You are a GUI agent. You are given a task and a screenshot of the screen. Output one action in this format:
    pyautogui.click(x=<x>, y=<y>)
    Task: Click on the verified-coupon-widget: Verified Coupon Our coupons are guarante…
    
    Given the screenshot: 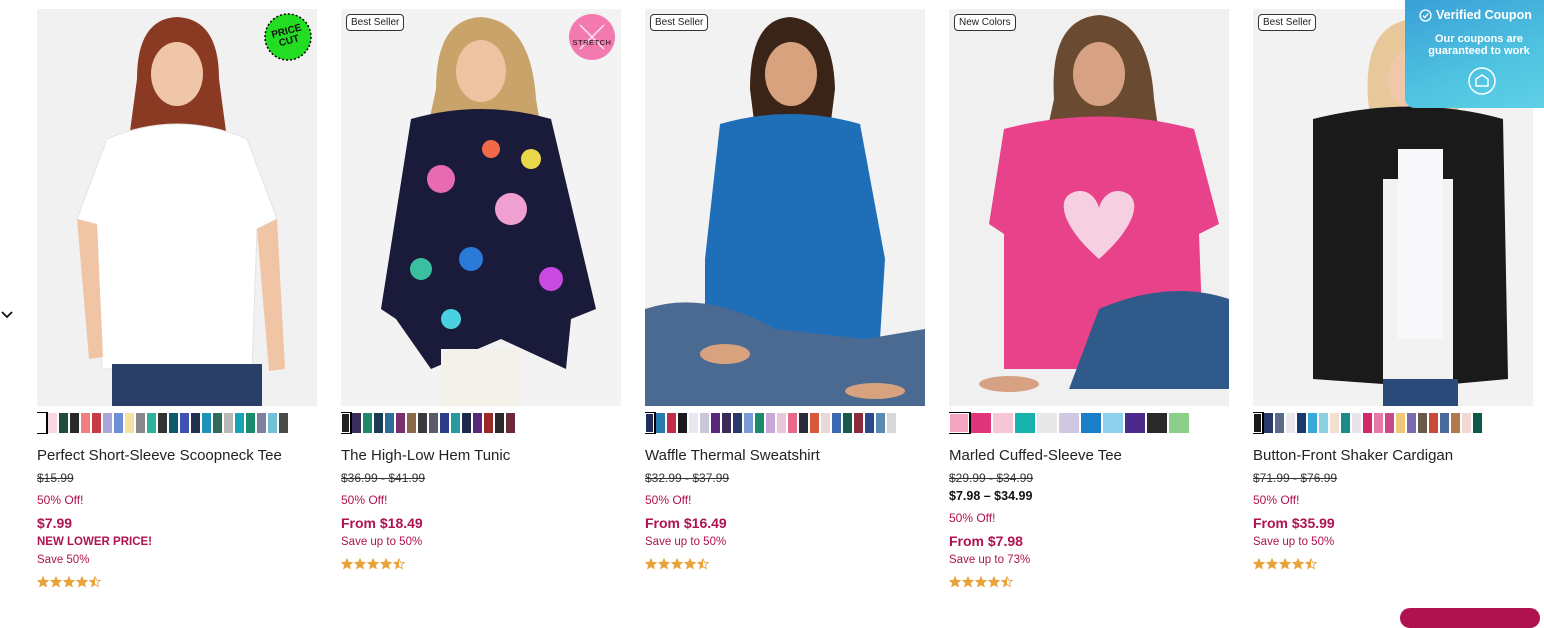 What is the action you would take?
    pyautogui.click(x=1474, y=54)
    